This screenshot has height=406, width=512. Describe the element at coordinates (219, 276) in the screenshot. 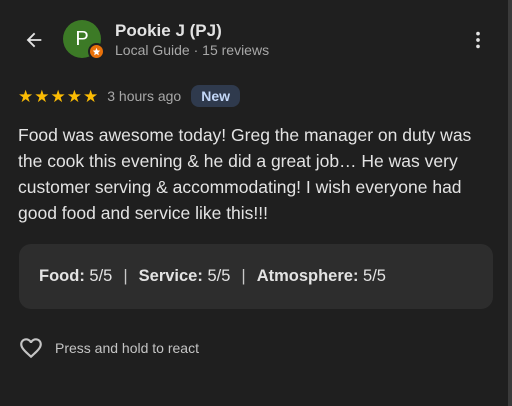

I see `service-value: 5/5` at that location.